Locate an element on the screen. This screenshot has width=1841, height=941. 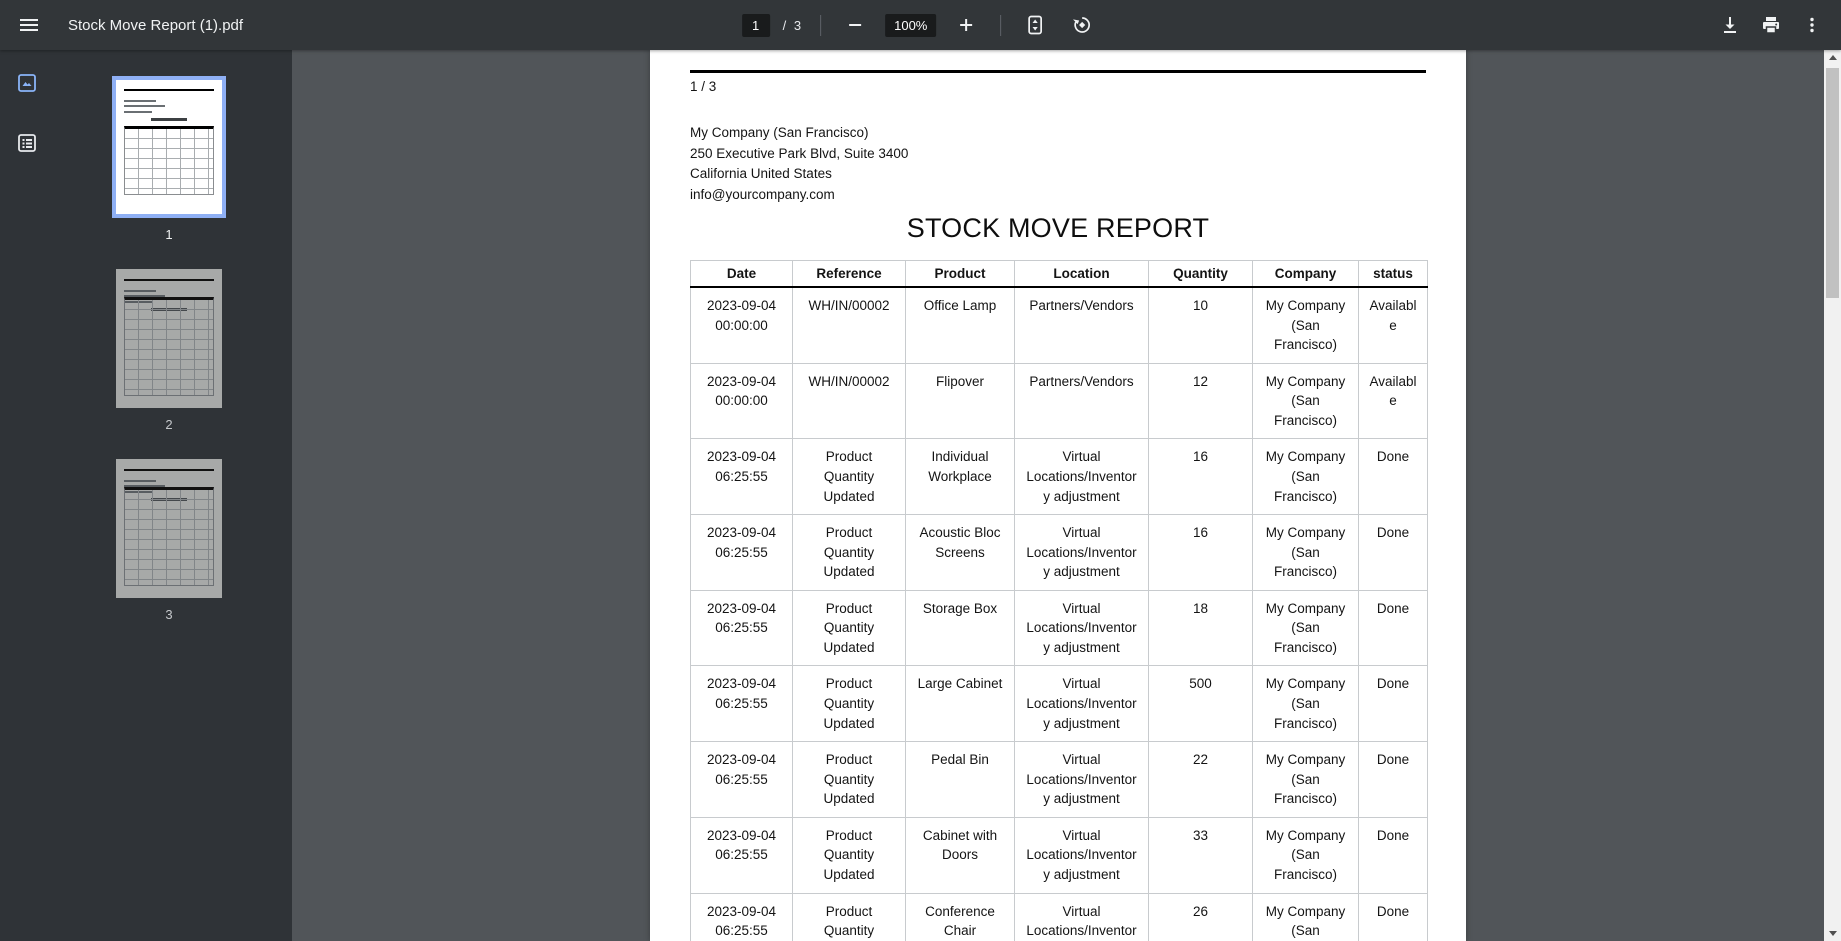
column-header: Date is located at coordinates (741, 274).